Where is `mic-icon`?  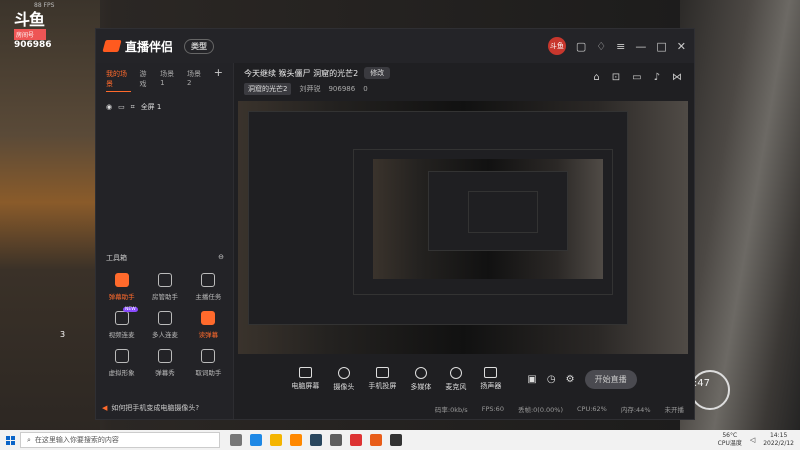
mic-icon is located at coordinates (455, 372).